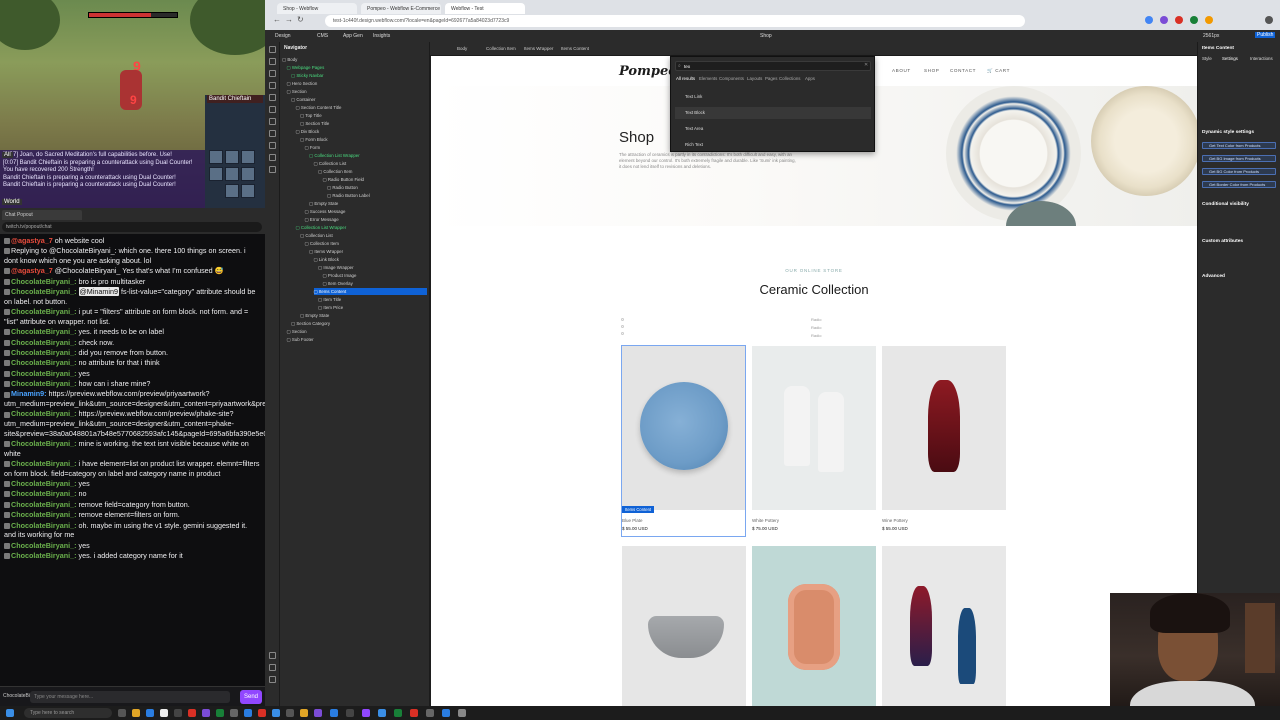 The image size is (1280, 720). Describe the element at coordinates (32, 240) in the screenshot. I see `chat-username: @agastya_7` at that location.